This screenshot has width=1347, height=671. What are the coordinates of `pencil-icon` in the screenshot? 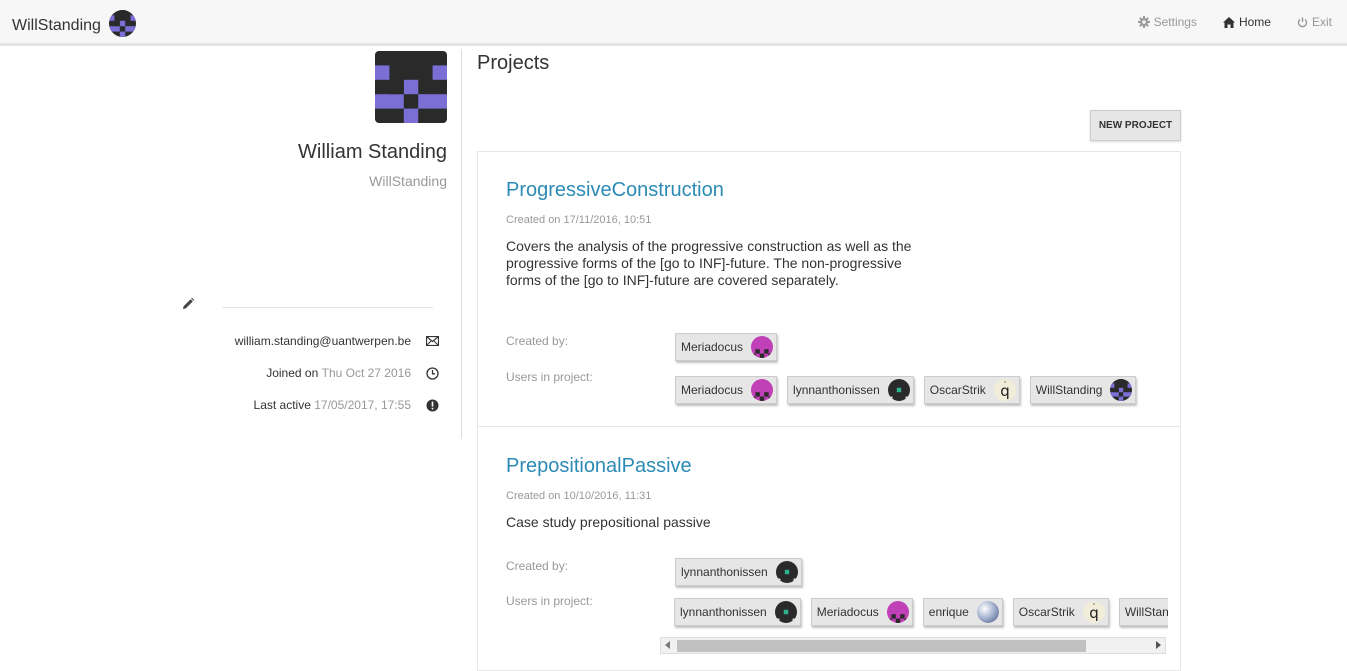 It's located at (189, 303).